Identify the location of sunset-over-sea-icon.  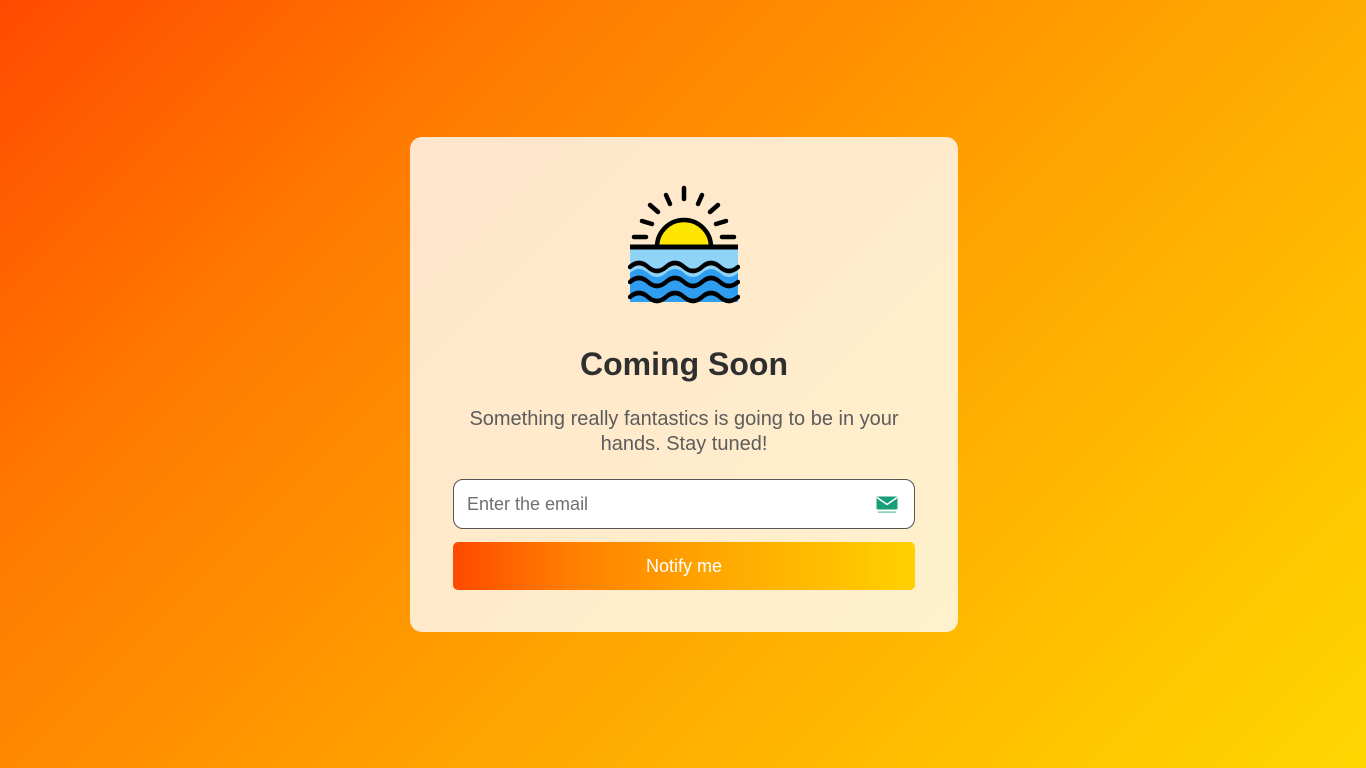
(684, 244).